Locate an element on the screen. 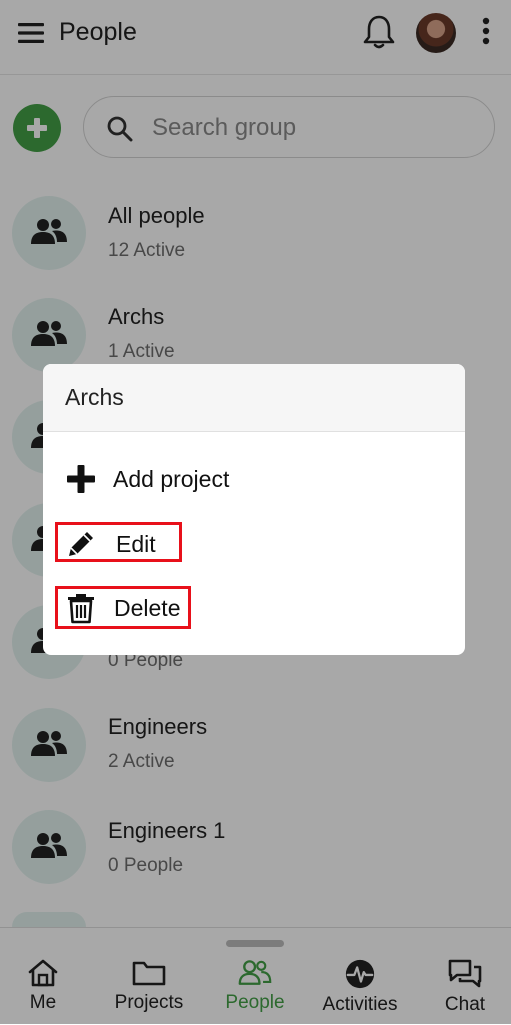 Image resolution: width=511 pixels, height=1025 pixels. dialog-header: Archs is located at coordinates (254, 398).